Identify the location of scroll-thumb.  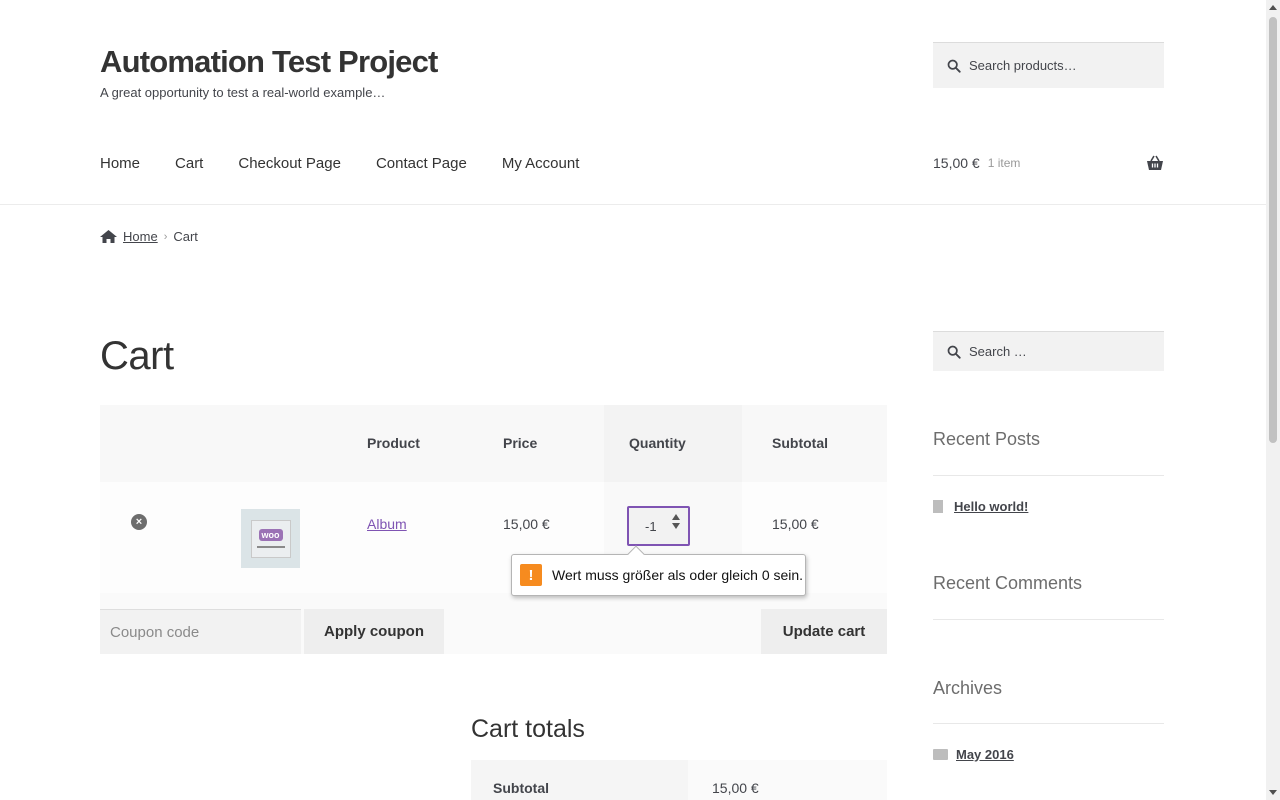
(1273, 230).